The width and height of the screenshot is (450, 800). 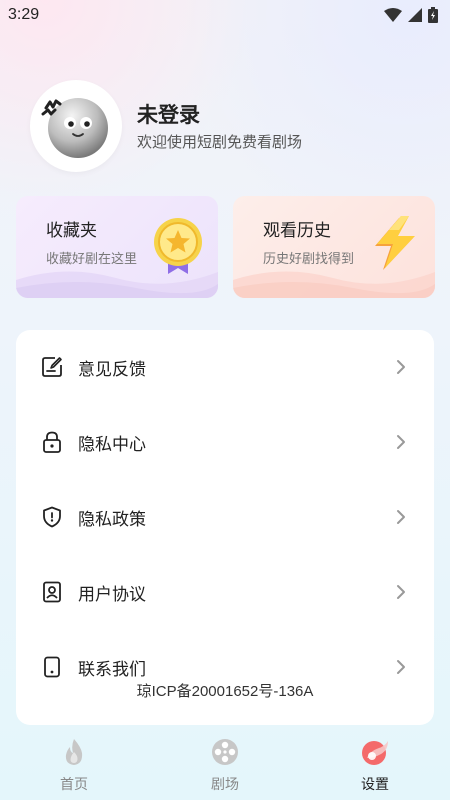 What do you see at coordinates (375, 766) in the screenshot?
I see `tab-settings: 设置` at bounding box center [375, 766].